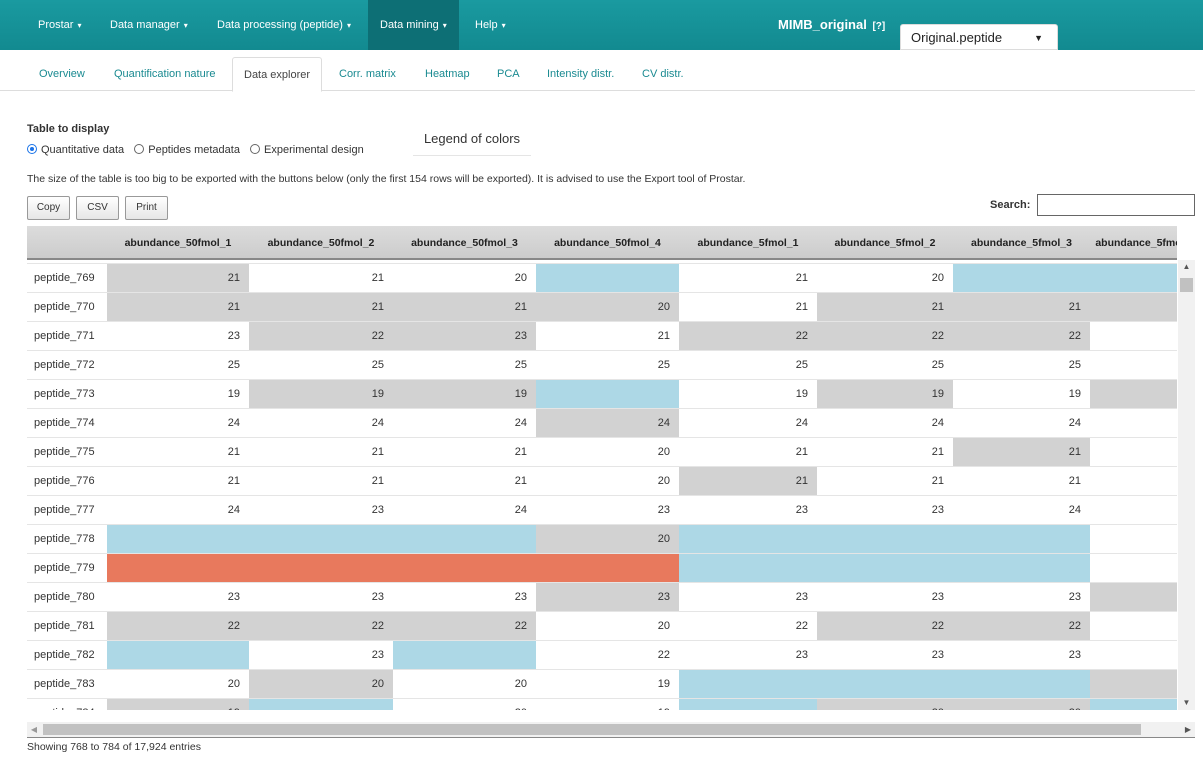 The image size is (1203, 760). I want to click on radio-experimental-design: Experimental design, so click(307, 150).